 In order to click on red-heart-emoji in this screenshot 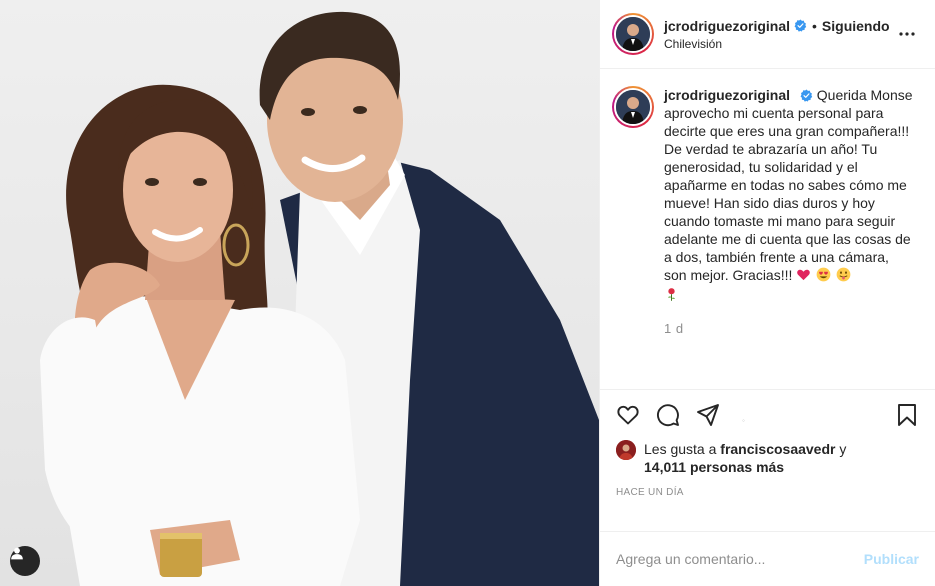, I will do `click(804, 275)`.